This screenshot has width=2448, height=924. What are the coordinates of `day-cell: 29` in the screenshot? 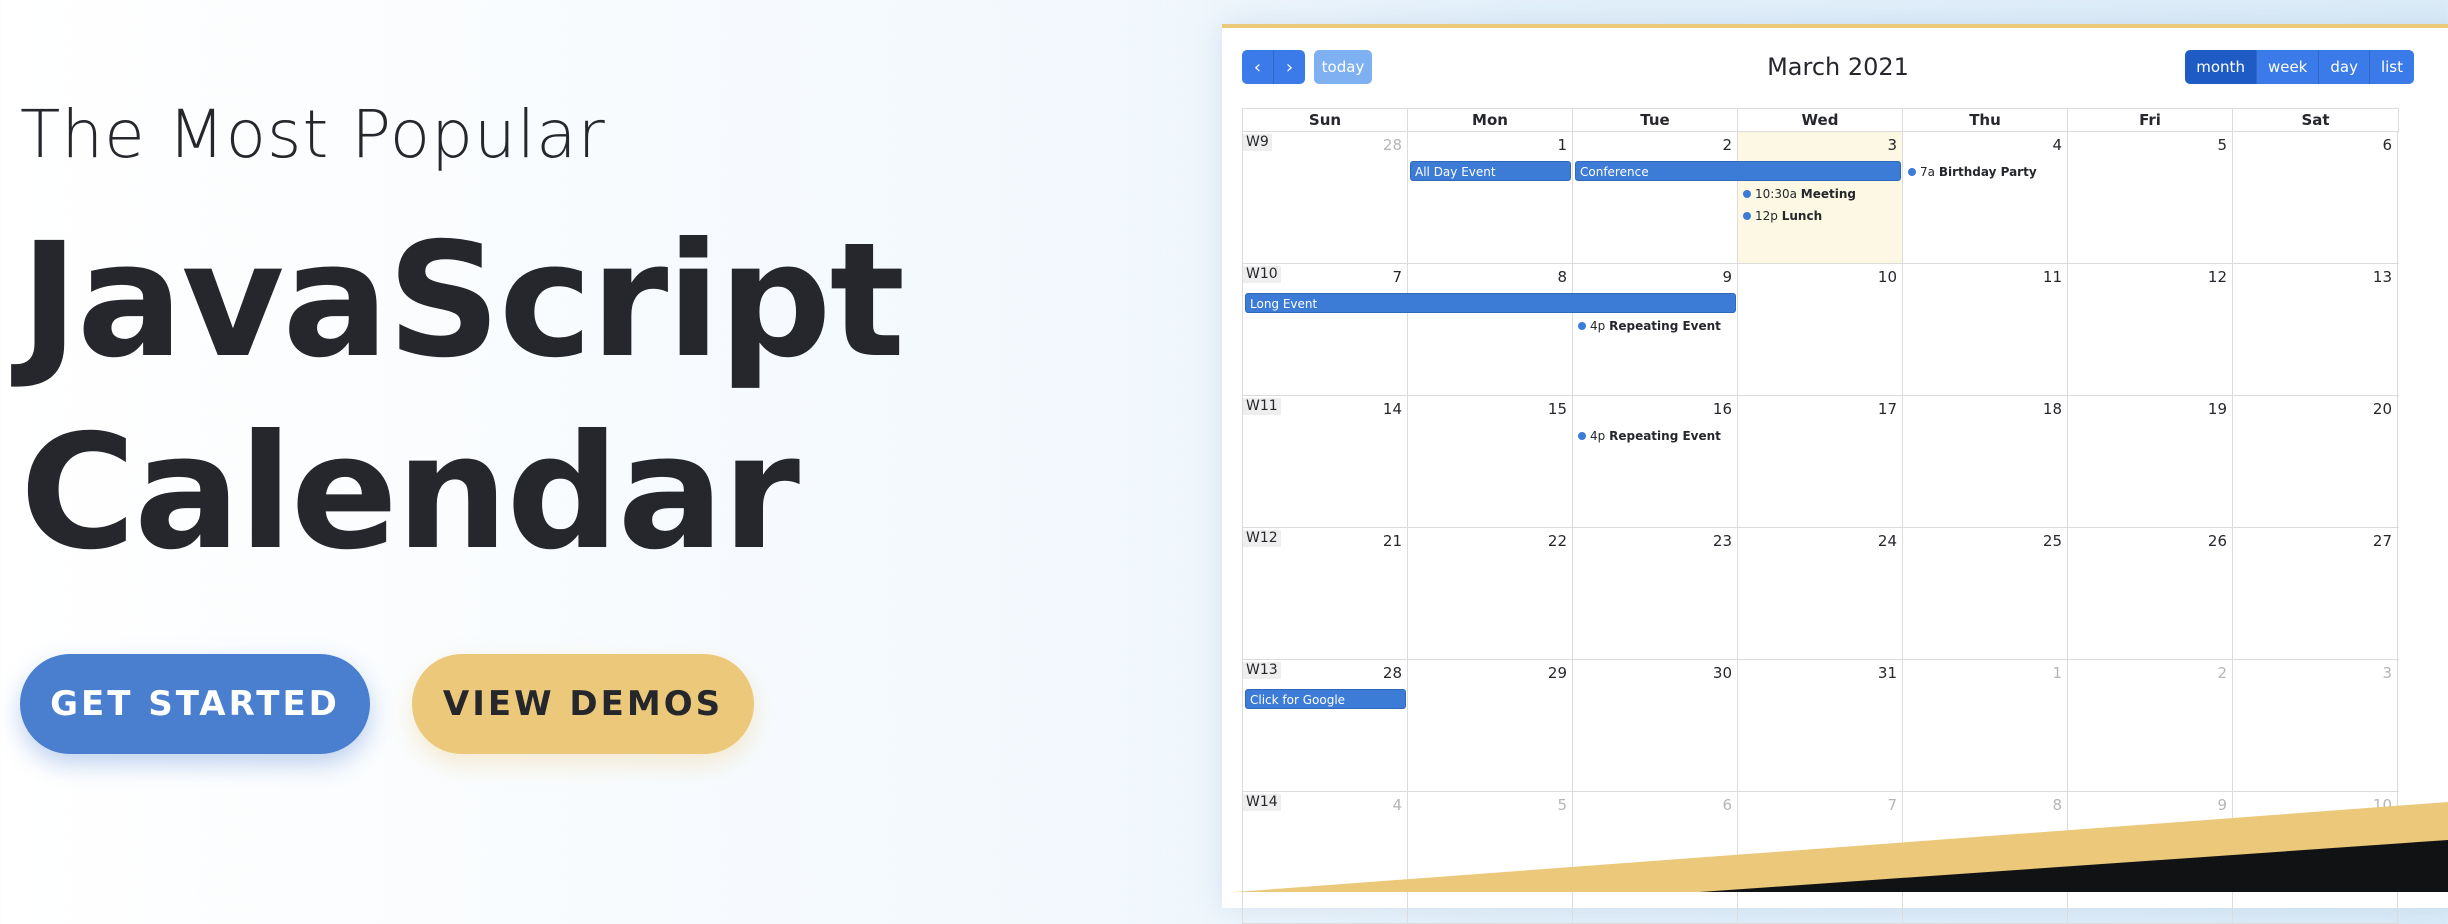 It's located at (1490, 725).